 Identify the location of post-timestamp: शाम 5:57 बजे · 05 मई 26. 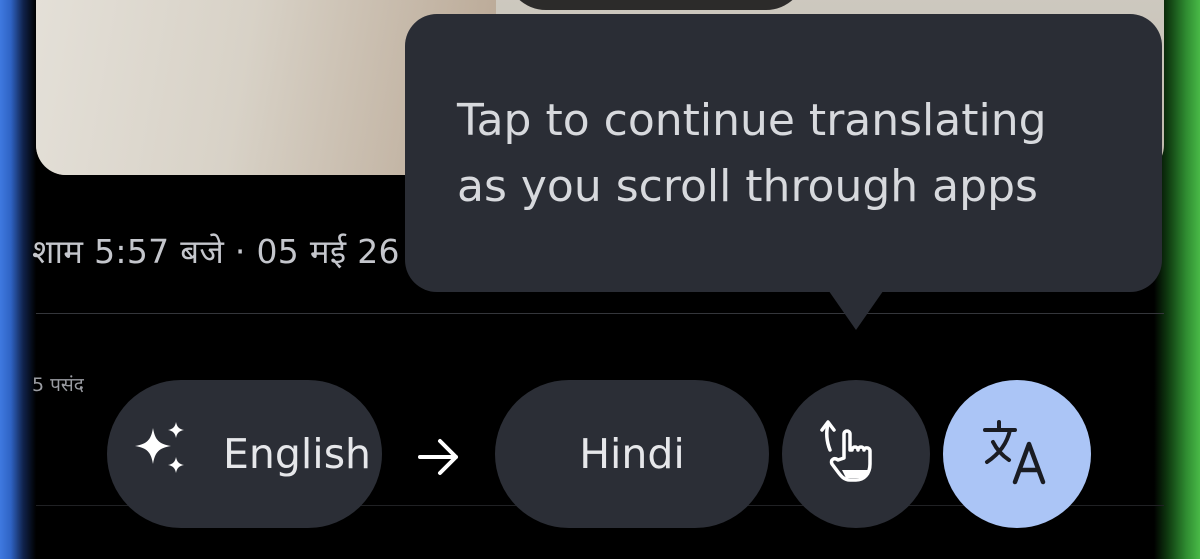
(216, 251).